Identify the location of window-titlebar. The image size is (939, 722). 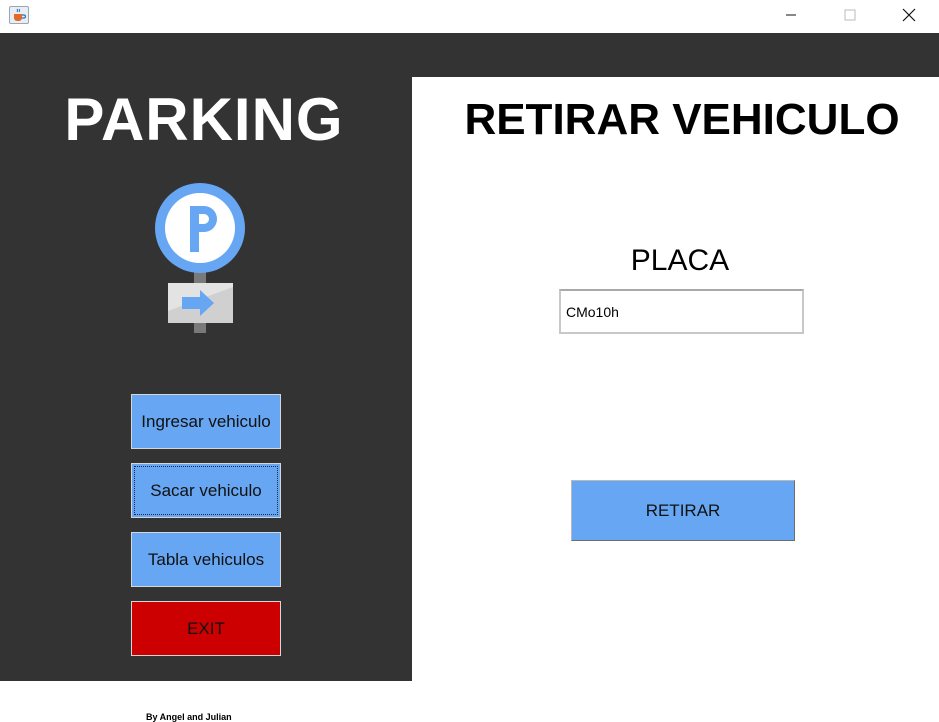
(469, 16).